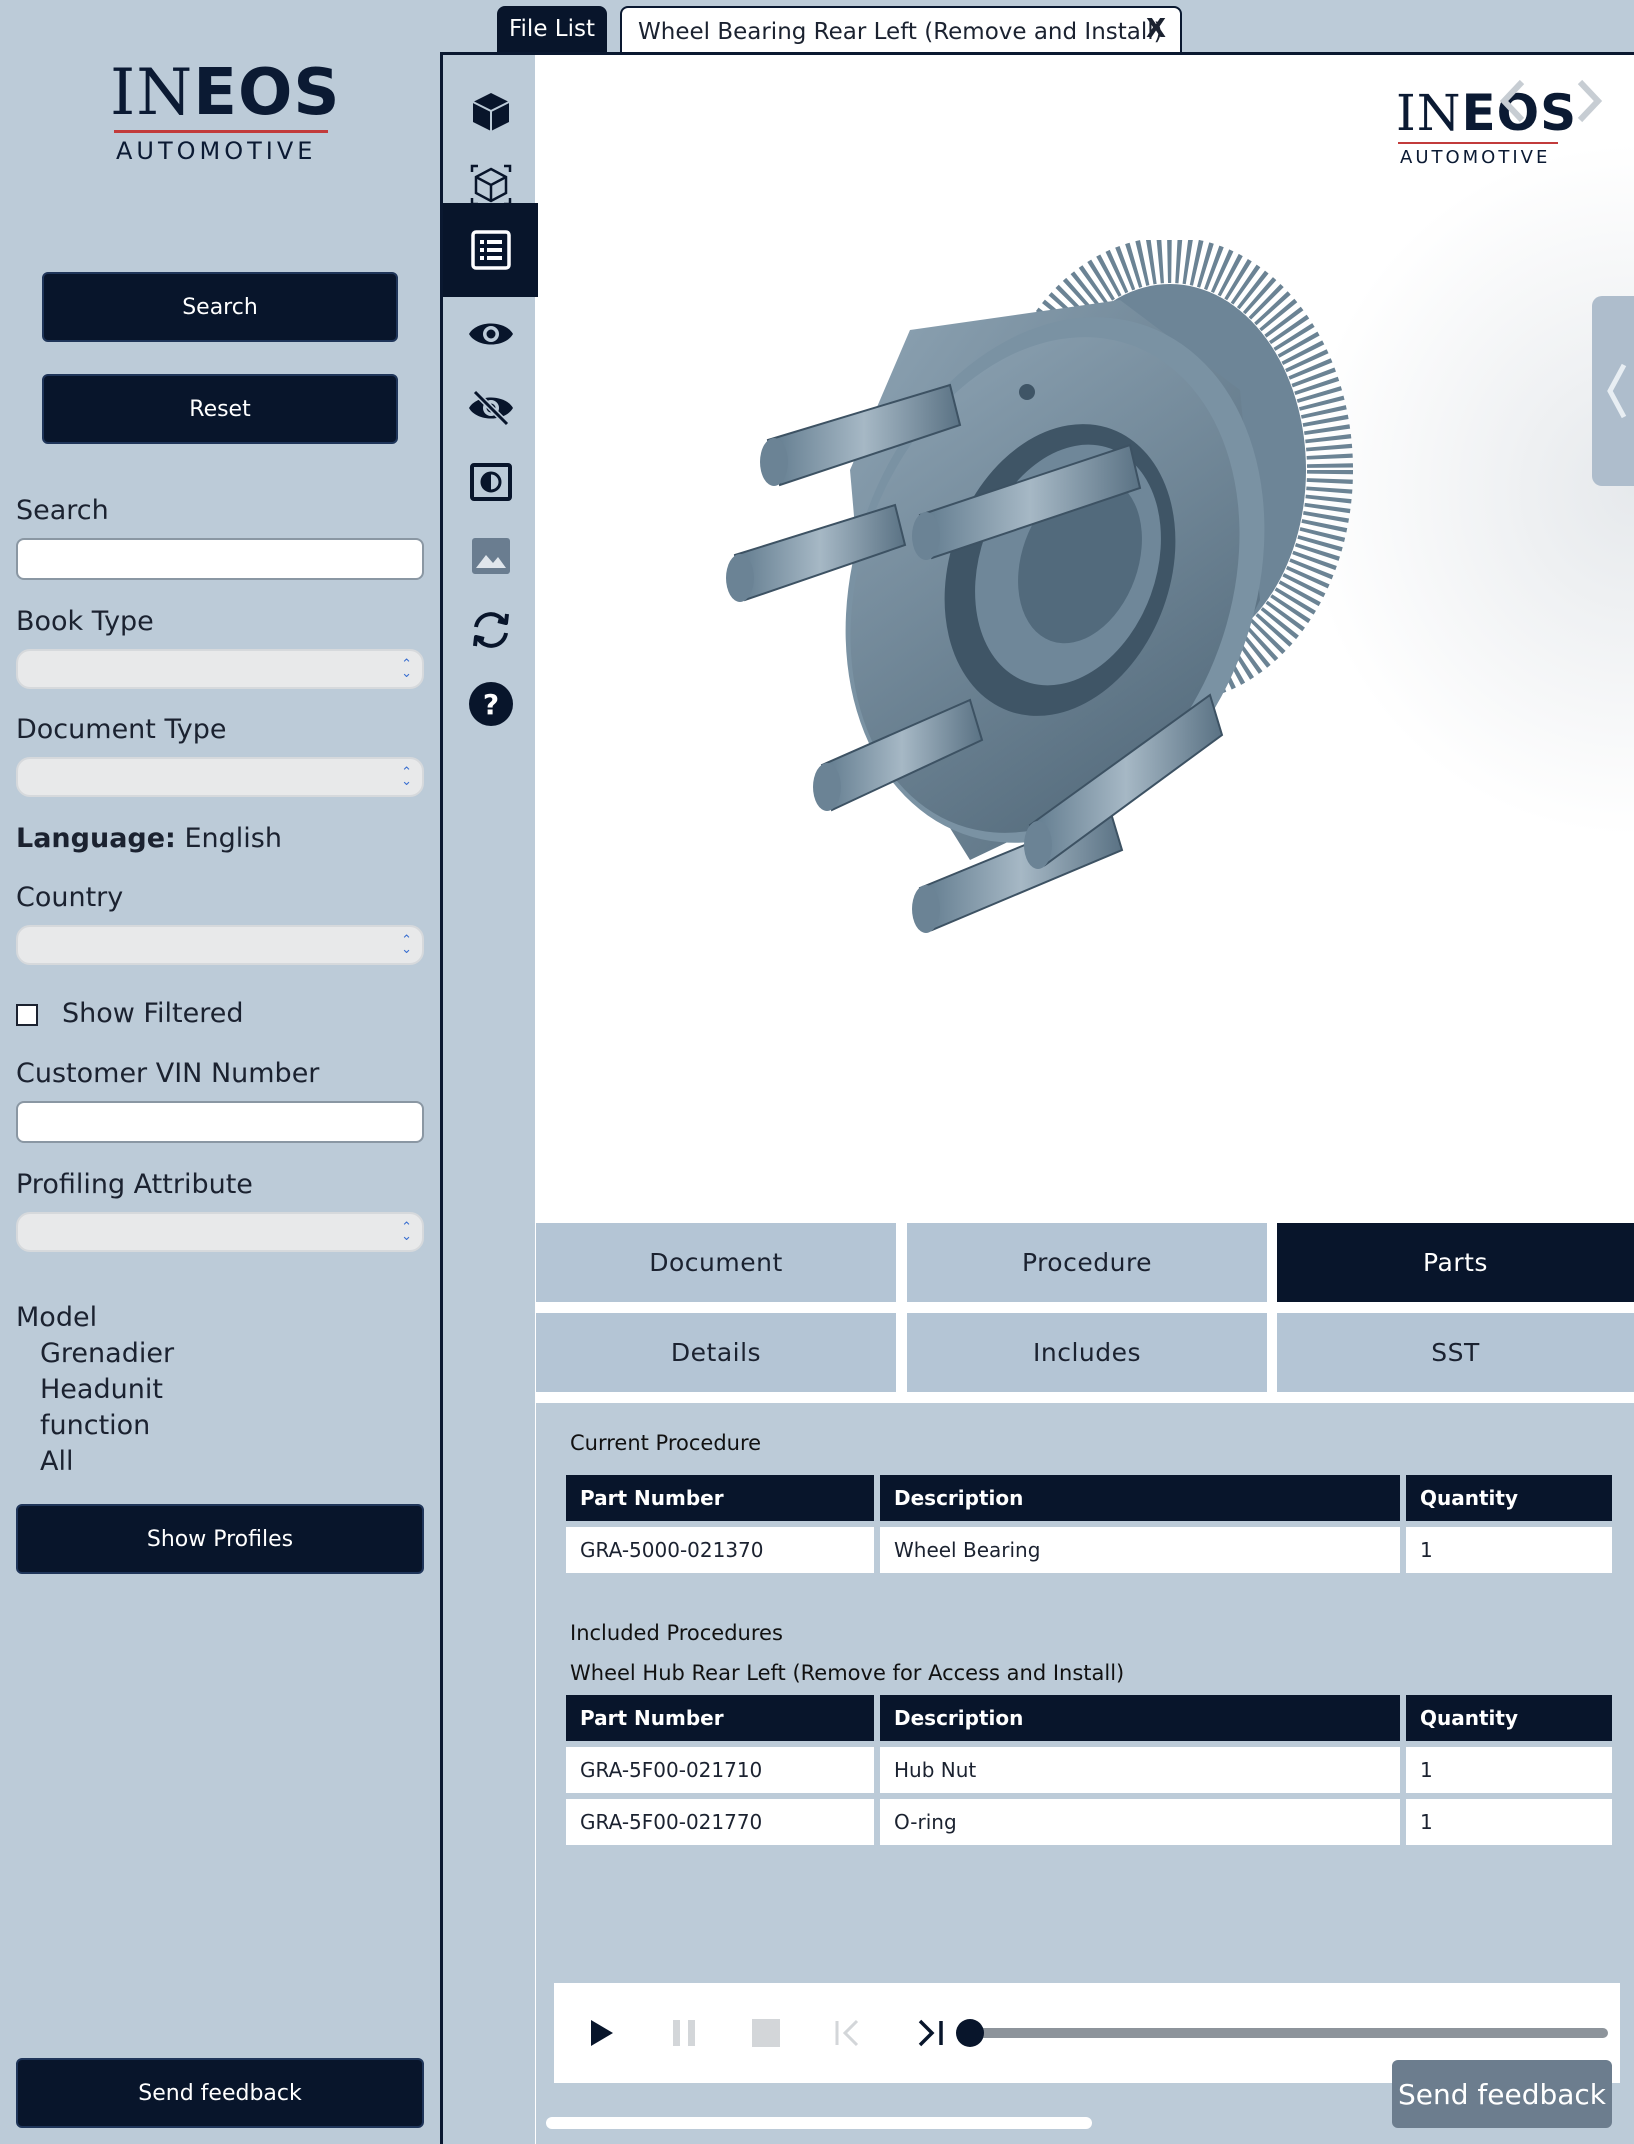  Describe the element at coordinates (490, 556) in the screenshot. I see `image-icon` at that location.